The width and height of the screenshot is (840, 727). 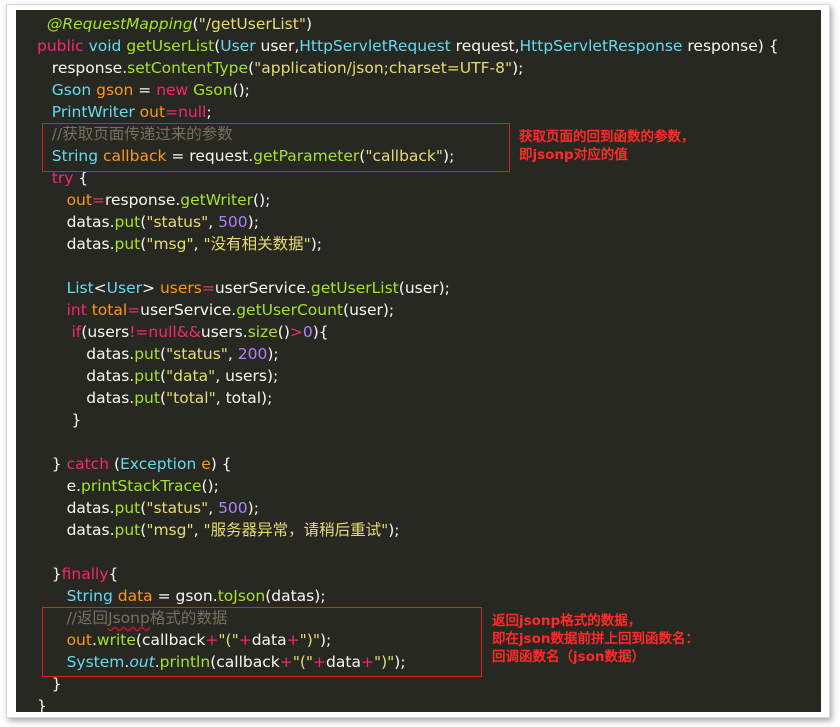 What do you see at coordinates (603, 46) in the screenshot?
I see `code-token: HttpServletResponse` at bounding box center [603, 46].